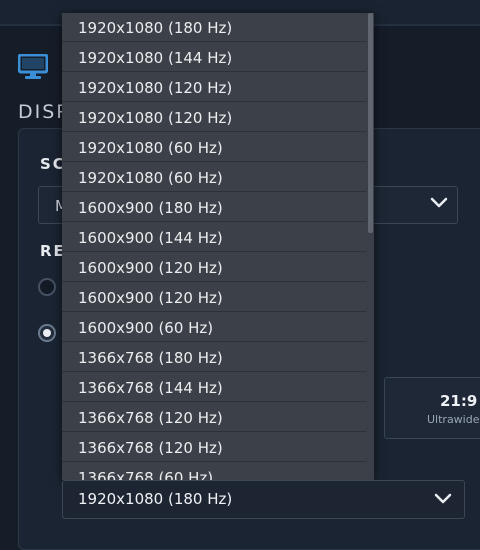  Describe the element at coordinates (453, 419) in the screenshot. I see `aspect-ratio-name: Ultrawide` at that location.